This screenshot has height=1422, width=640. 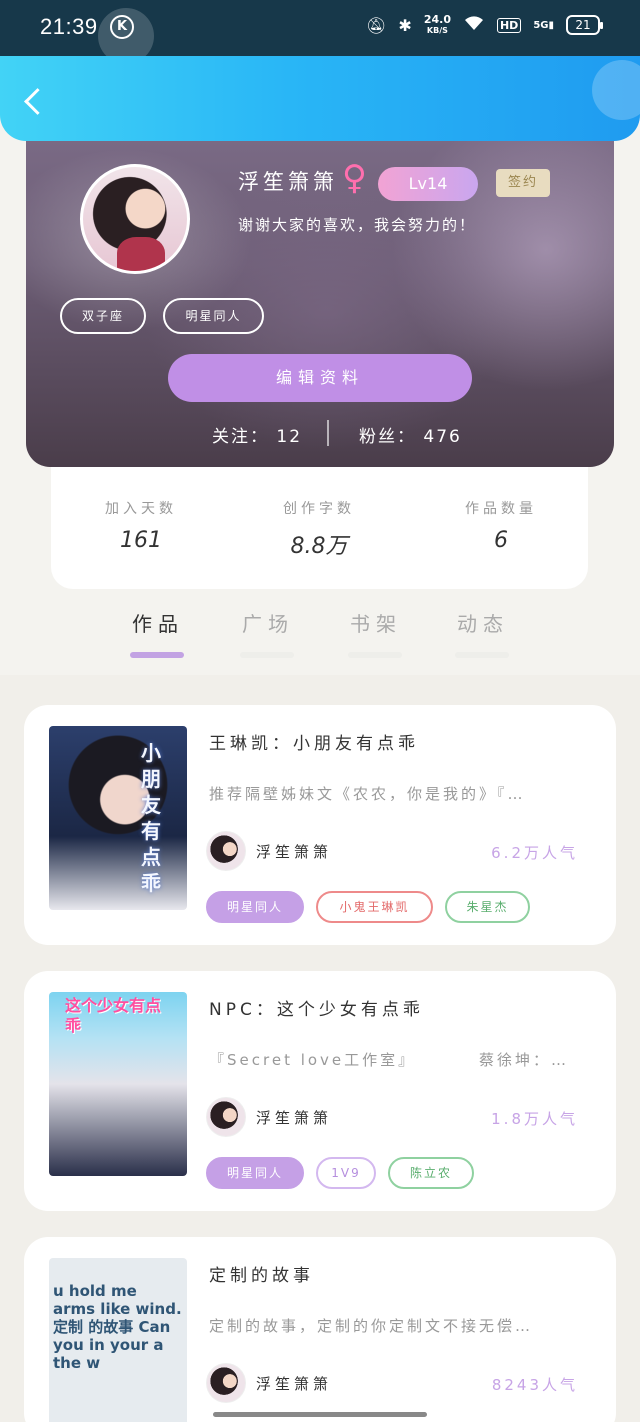 I want to click on following-label: 关注：, so click(x=240, y=437).